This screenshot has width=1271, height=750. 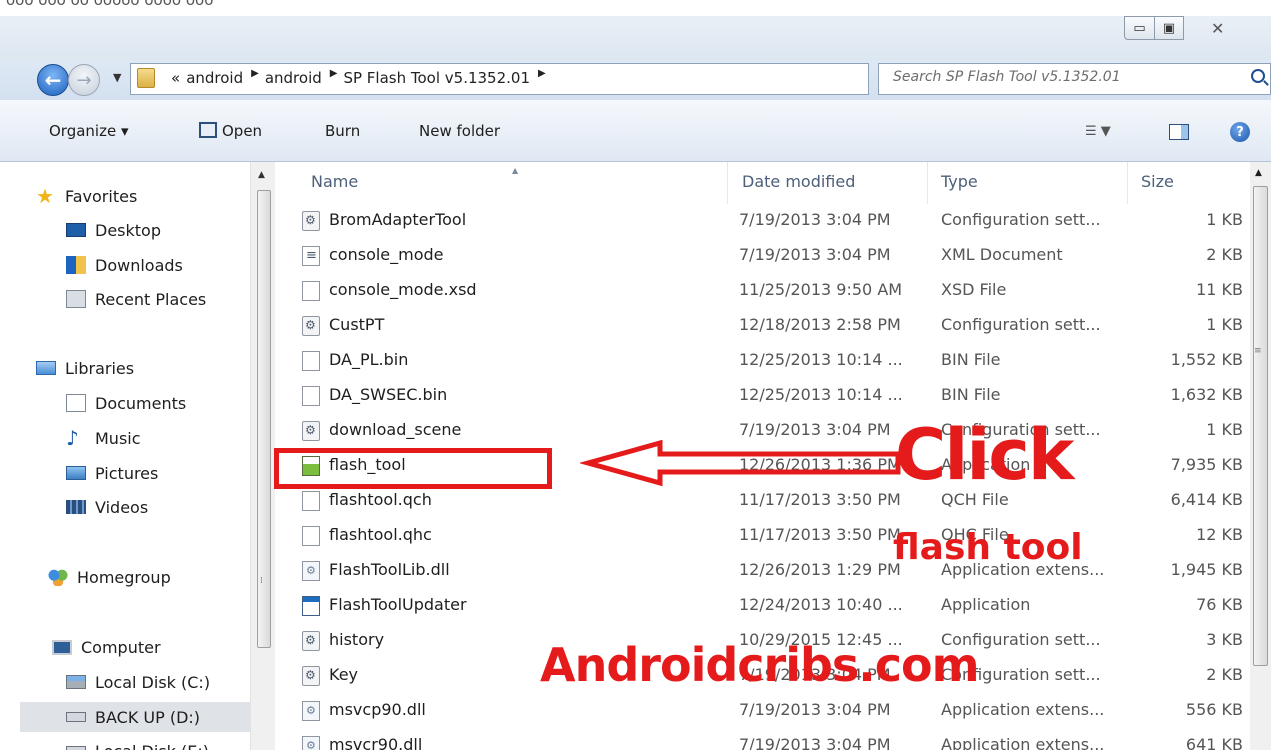 I want to click on search-icon, so click(x=1258, y=76).